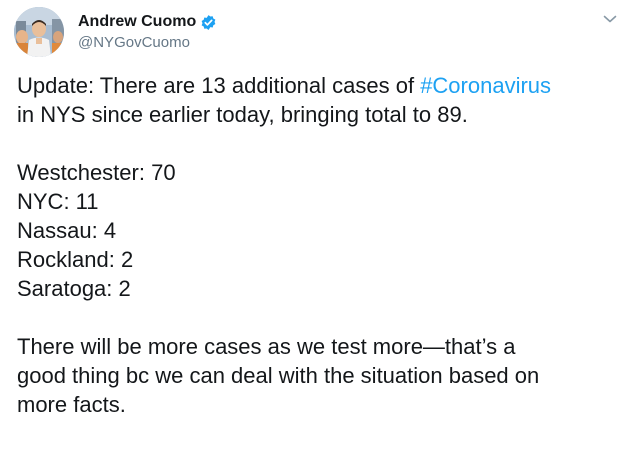 The image size is (640, 469). I want to click on county-count: Rockland: 2, so click(75, 259).